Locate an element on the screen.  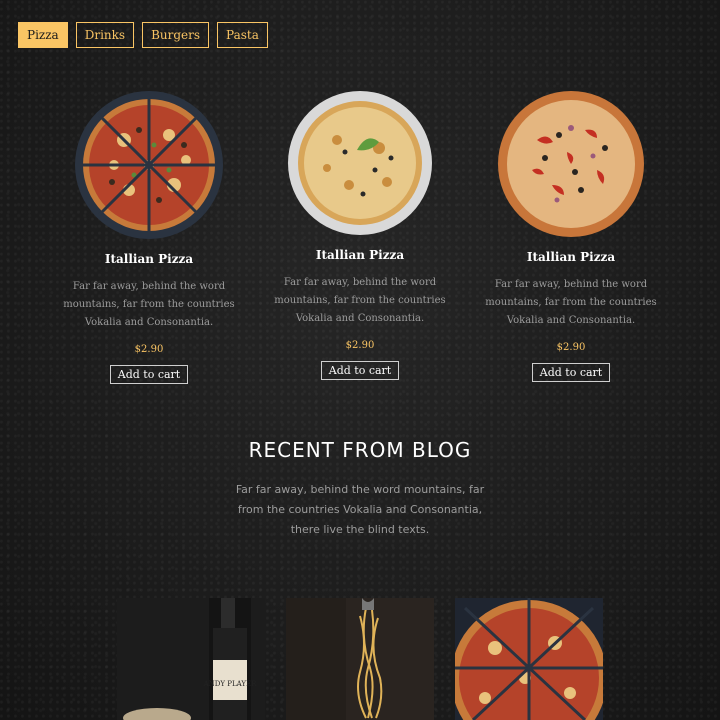
cheese-pizza-image is located at coordinates (360, 163).